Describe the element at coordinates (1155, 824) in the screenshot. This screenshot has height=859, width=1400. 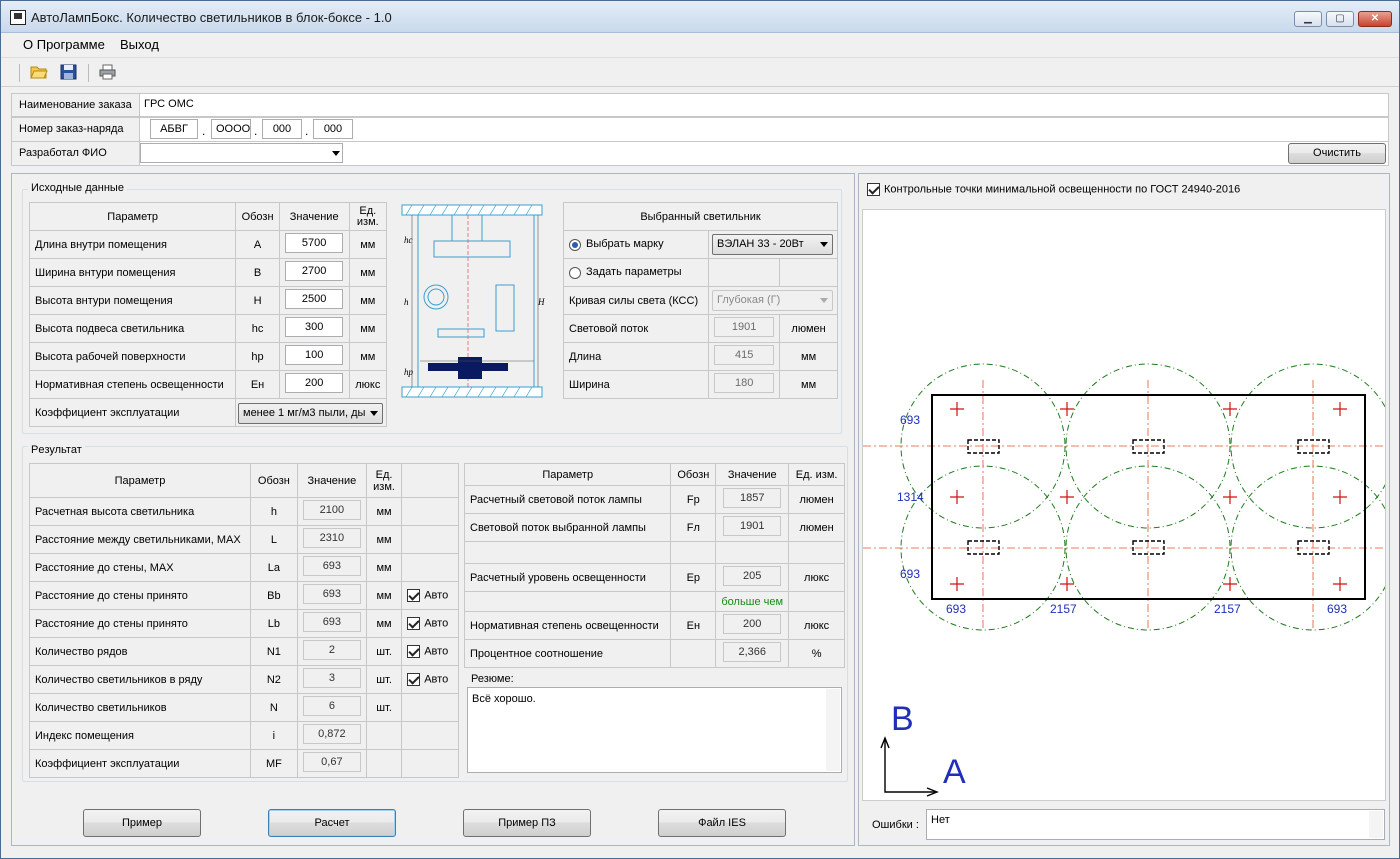
I see `errors-field: Нет` at that location.